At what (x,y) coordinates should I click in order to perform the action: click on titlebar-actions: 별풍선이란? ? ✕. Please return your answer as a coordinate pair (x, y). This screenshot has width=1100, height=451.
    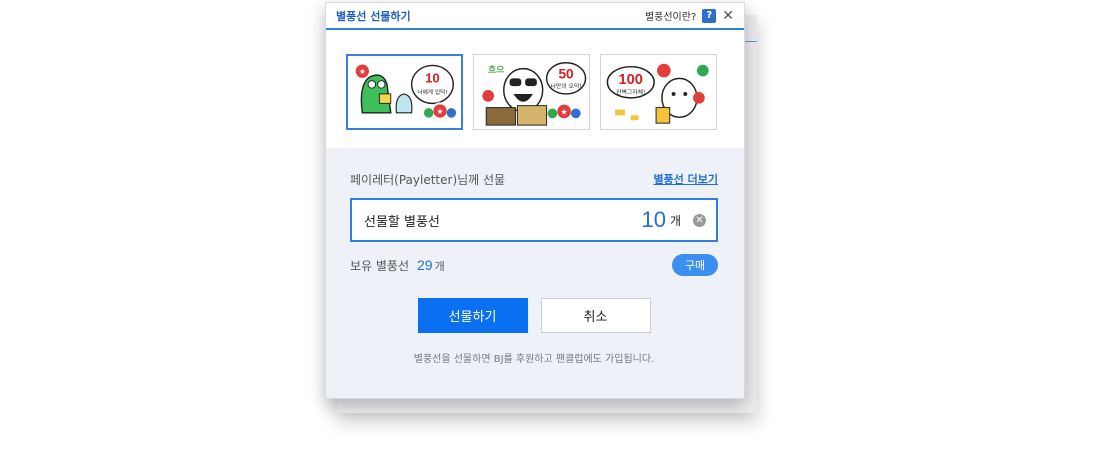
    Looking at the image, I should click on (689, 15).